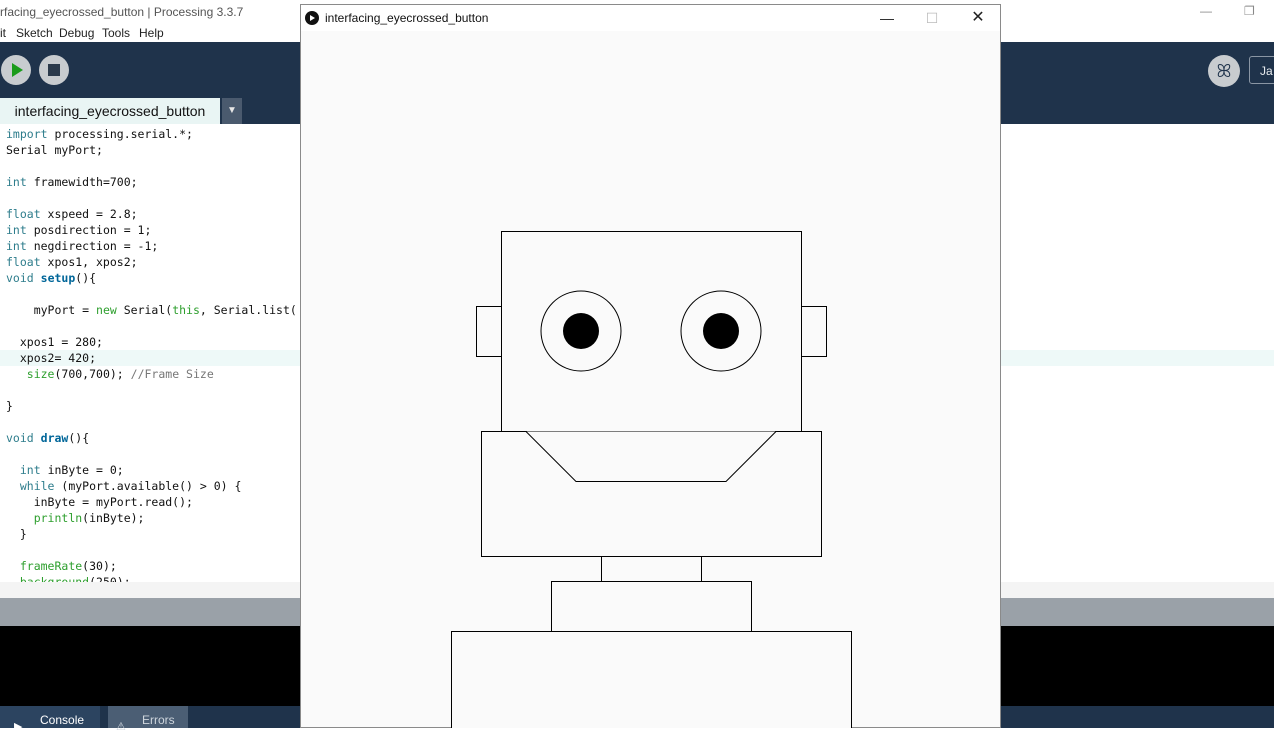 This screenshot has height=741, width=1274. I want to click on stop-icon, so click(54, 70).